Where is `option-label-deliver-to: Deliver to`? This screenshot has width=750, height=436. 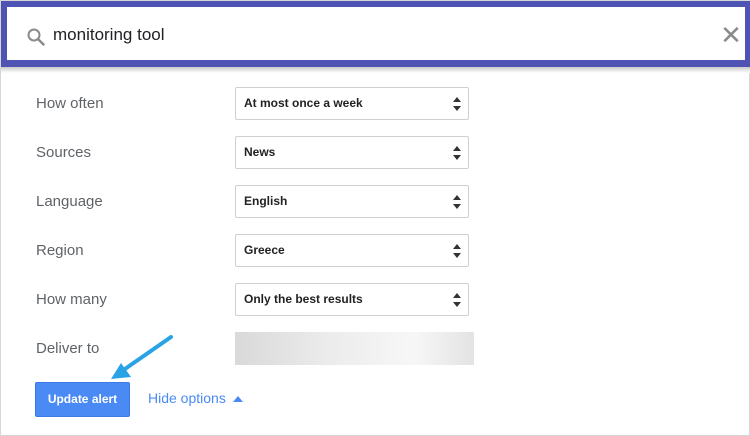 option-label-deliver-to: Deliver to is located at coordinates (68, 348).